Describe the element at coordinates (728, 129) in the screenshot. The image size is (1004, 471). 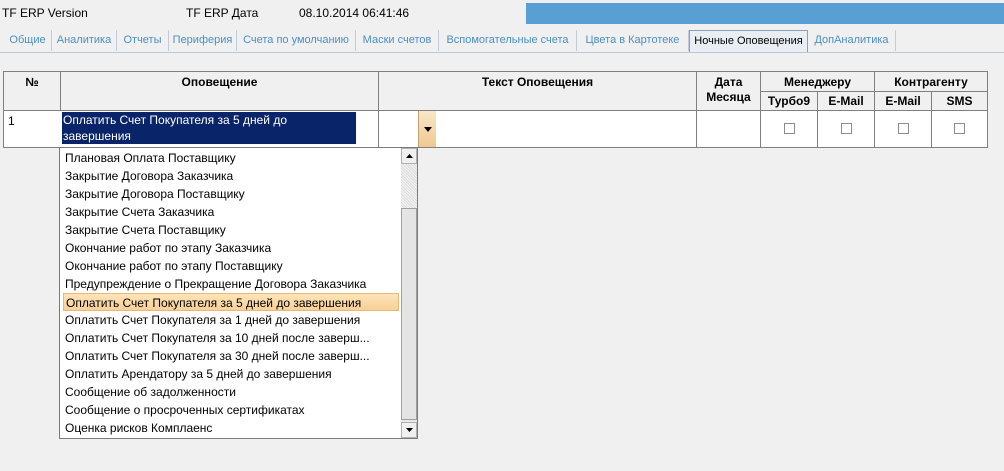
I see `date-month-cell` at that location.